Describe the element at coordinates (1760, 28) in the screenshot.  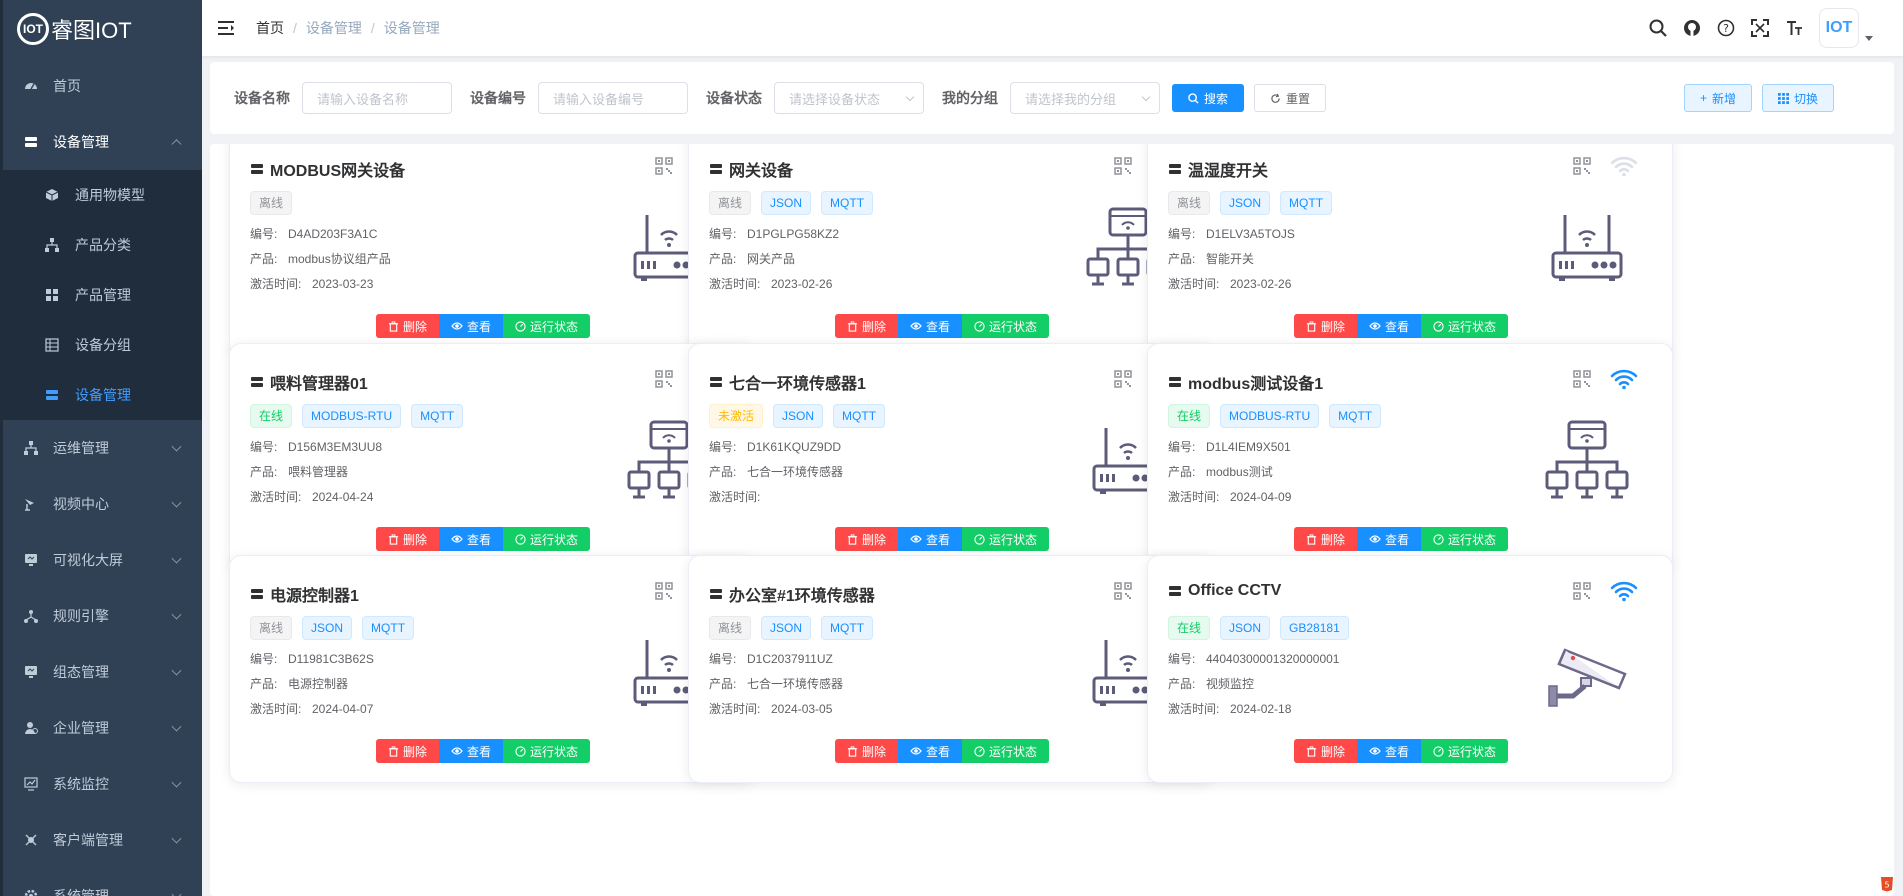
I see `fullscreen-icon` at that location.